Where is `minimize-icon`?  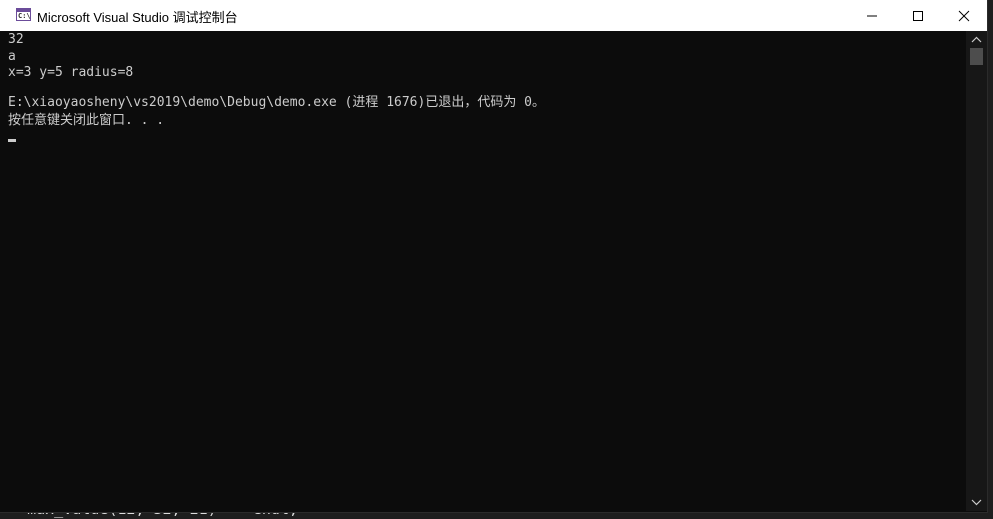
minimize-icon is located at coordinates (872, 16).